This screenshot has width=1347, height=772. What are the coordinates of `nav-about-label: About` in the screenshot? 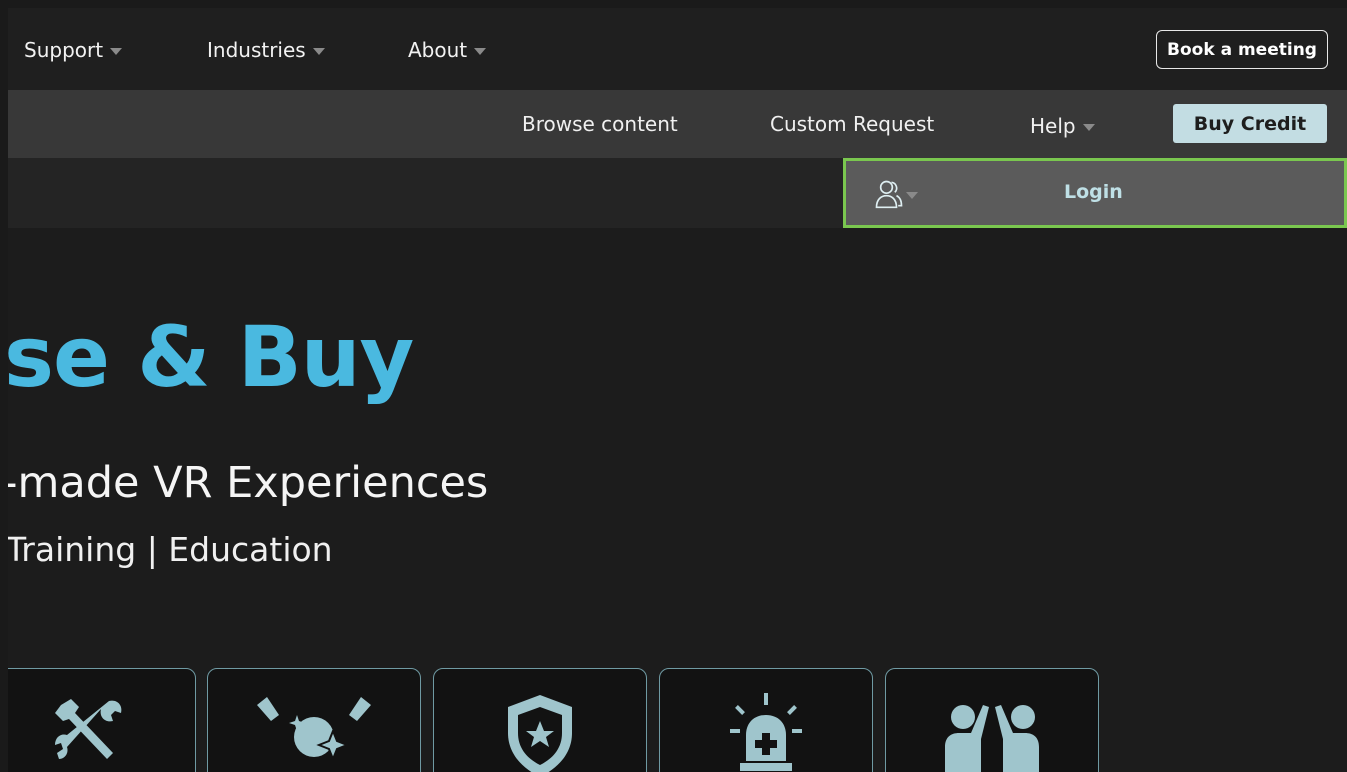 It's located at (438, 50).